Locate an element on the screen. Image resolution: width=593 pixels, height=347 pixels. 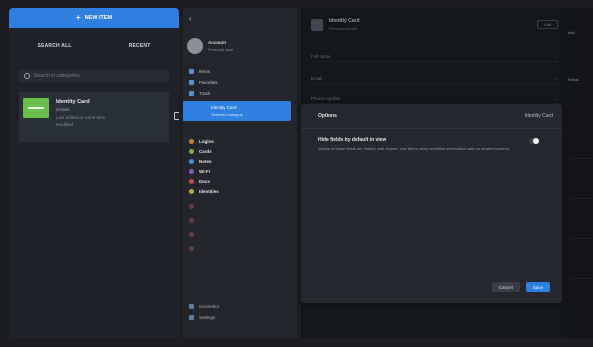
hide-fields-toggle is located at coordinates (534, 141).